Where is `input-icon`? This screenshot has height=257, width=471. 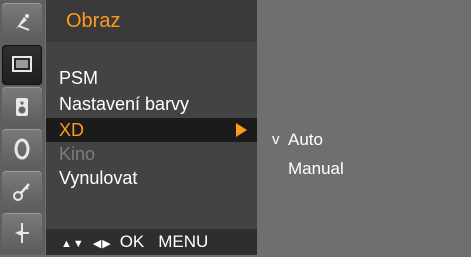
input-icon is located at coordinates (22, 233).